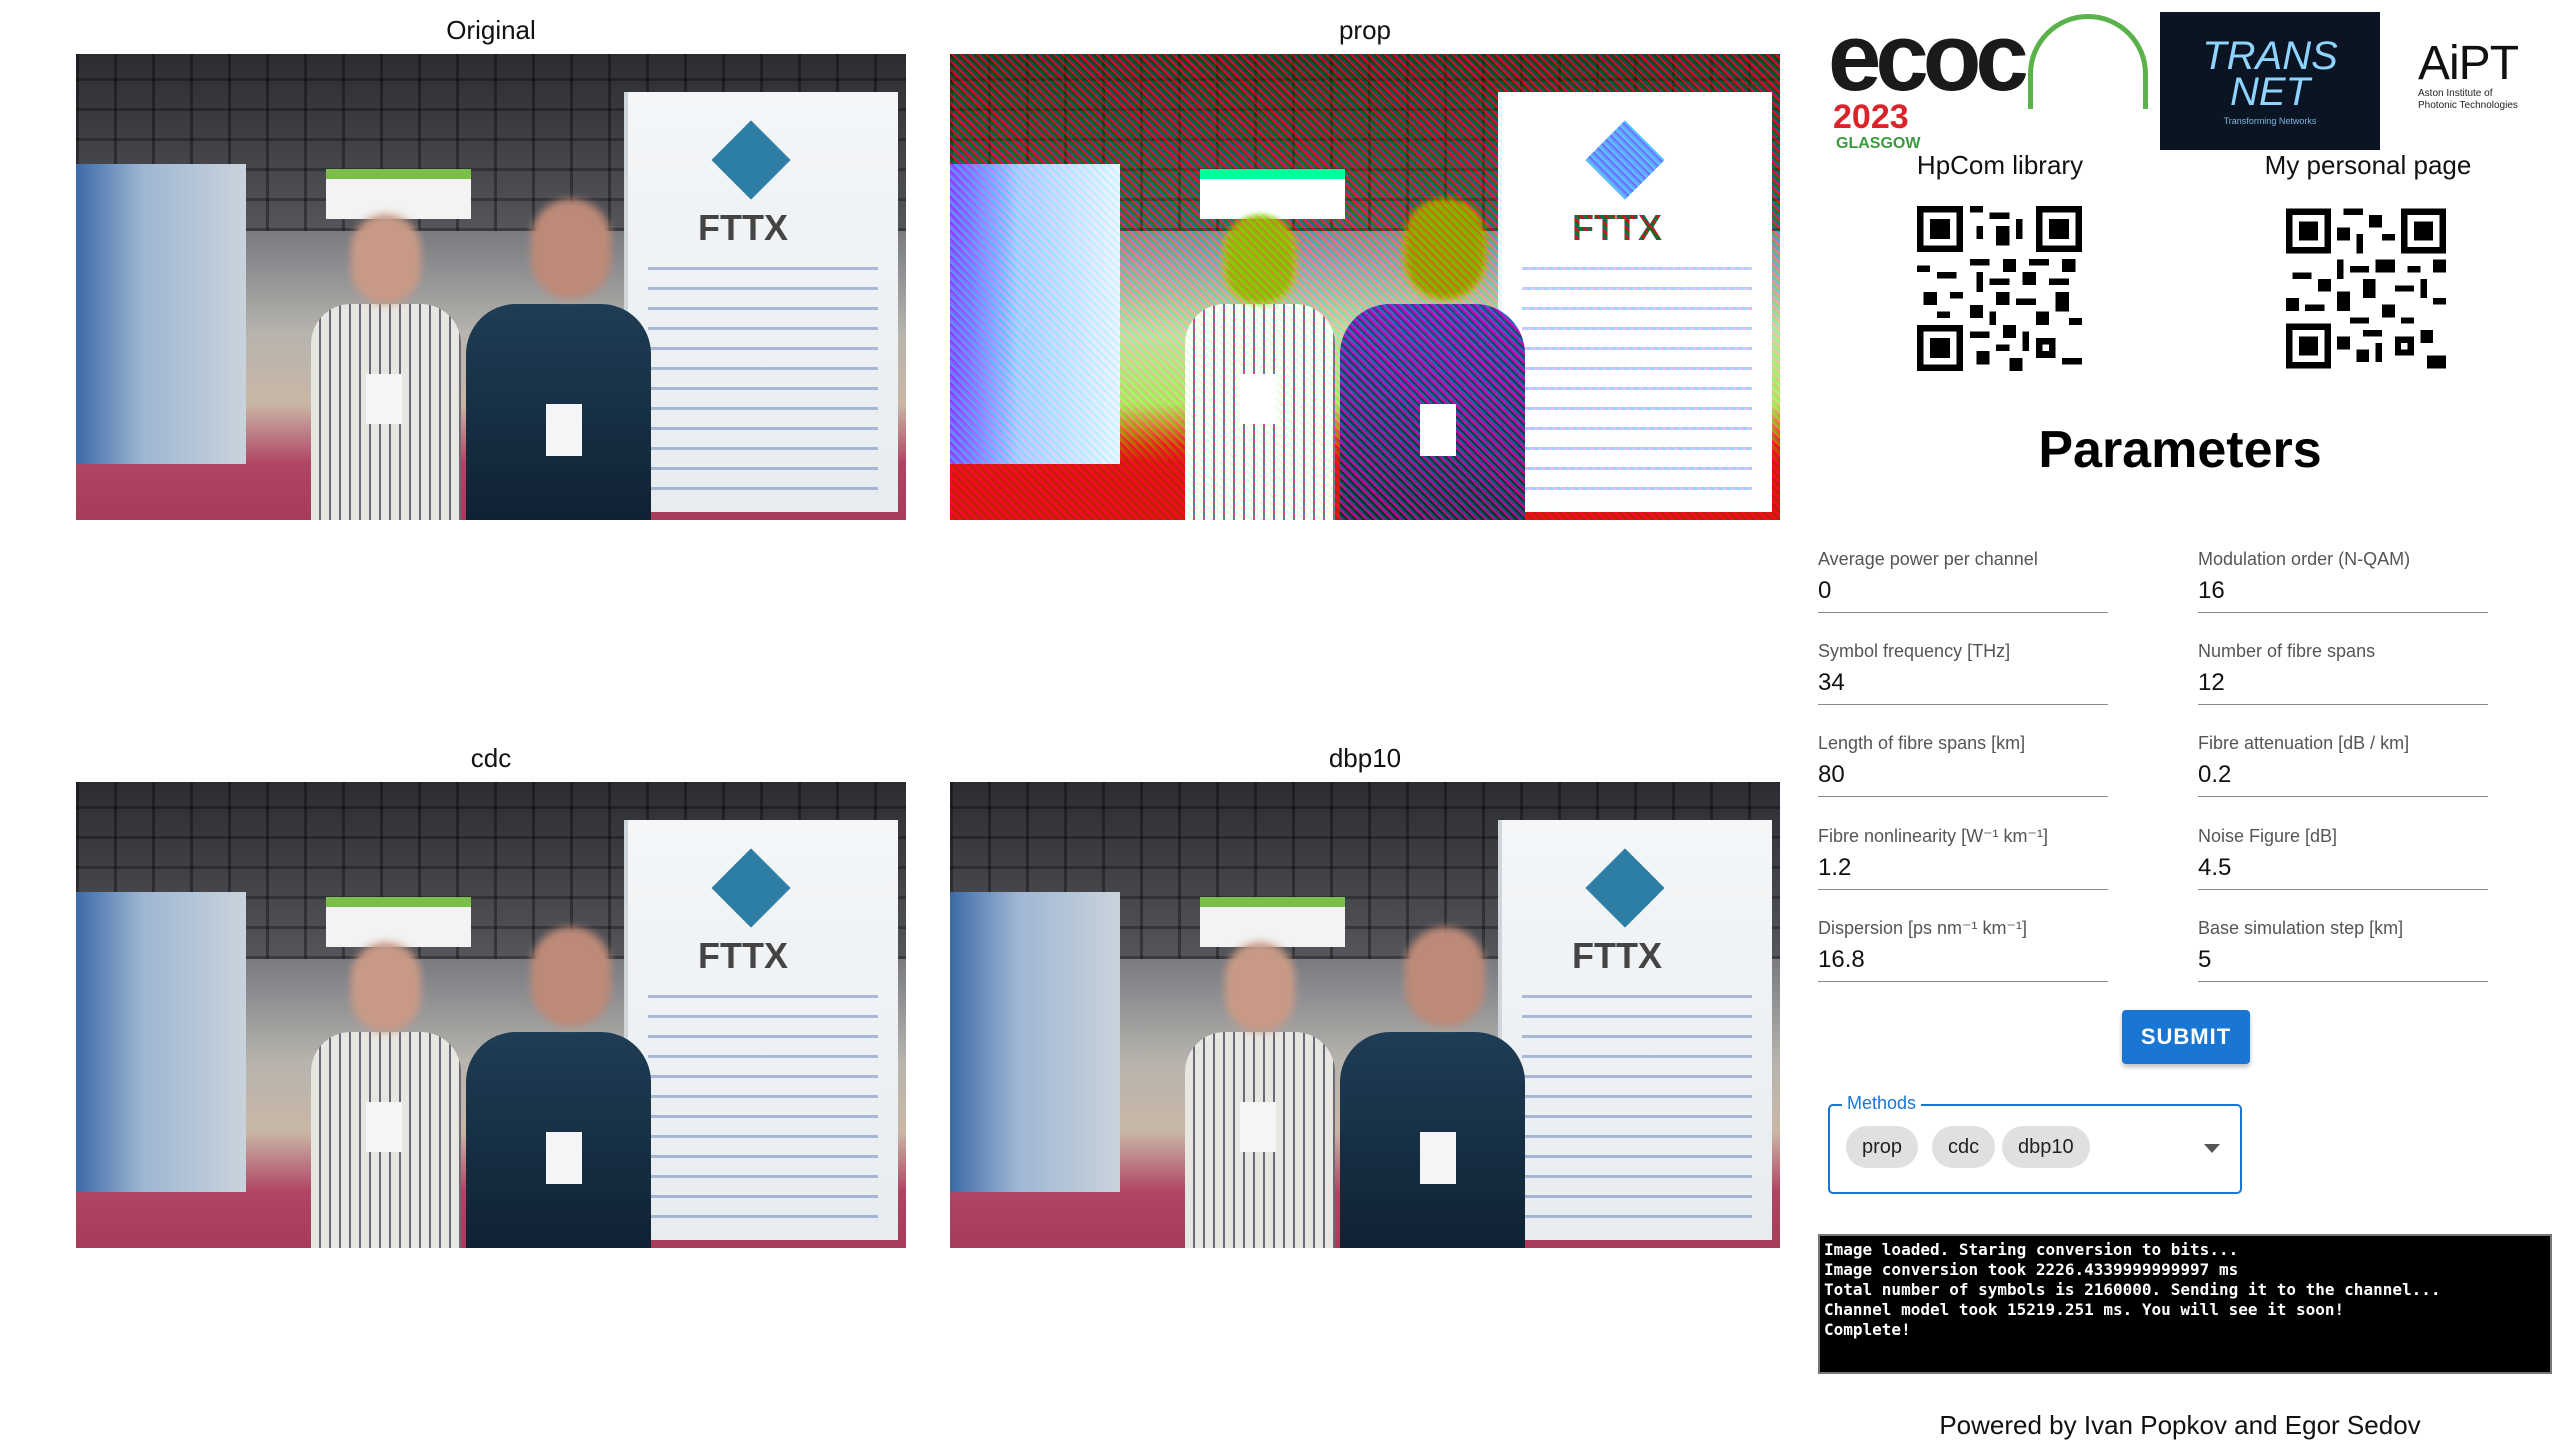 This screenshot has width=2560, height=1441. Describe the element at coordinates (1914, 651) in the screenshot. I see `field-label: Symbol frequency [THz]` at that location.